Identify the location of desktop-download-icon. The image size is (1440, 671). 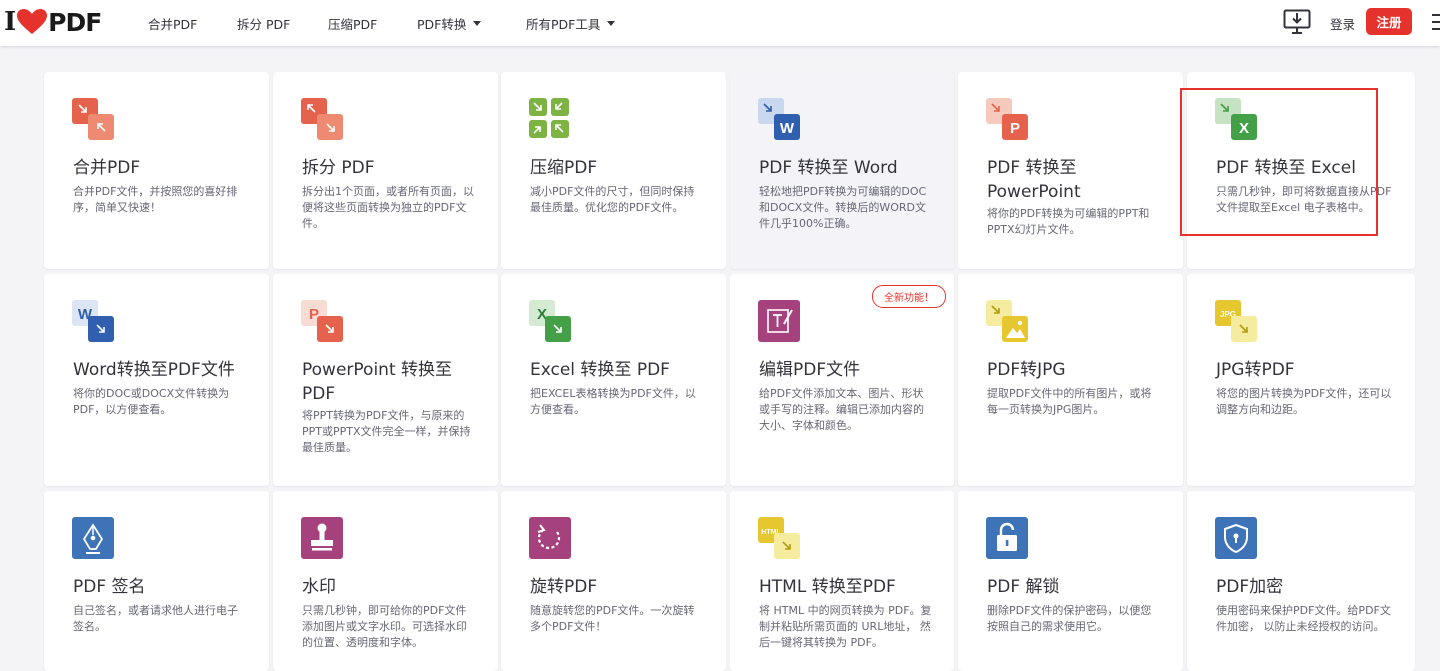
(1297, 22).